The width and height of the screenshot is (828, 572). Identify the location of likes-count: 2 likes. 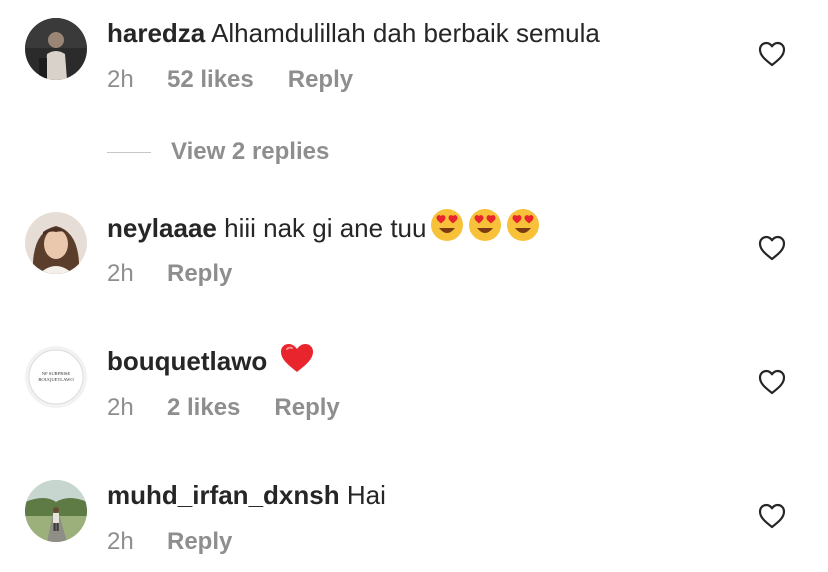
(203, 408).